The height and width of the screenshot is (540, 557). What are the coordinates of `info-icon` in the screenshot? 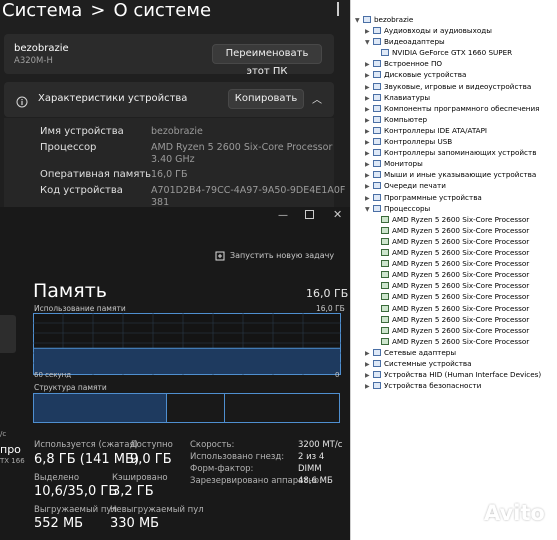 It's located at (22, 100).